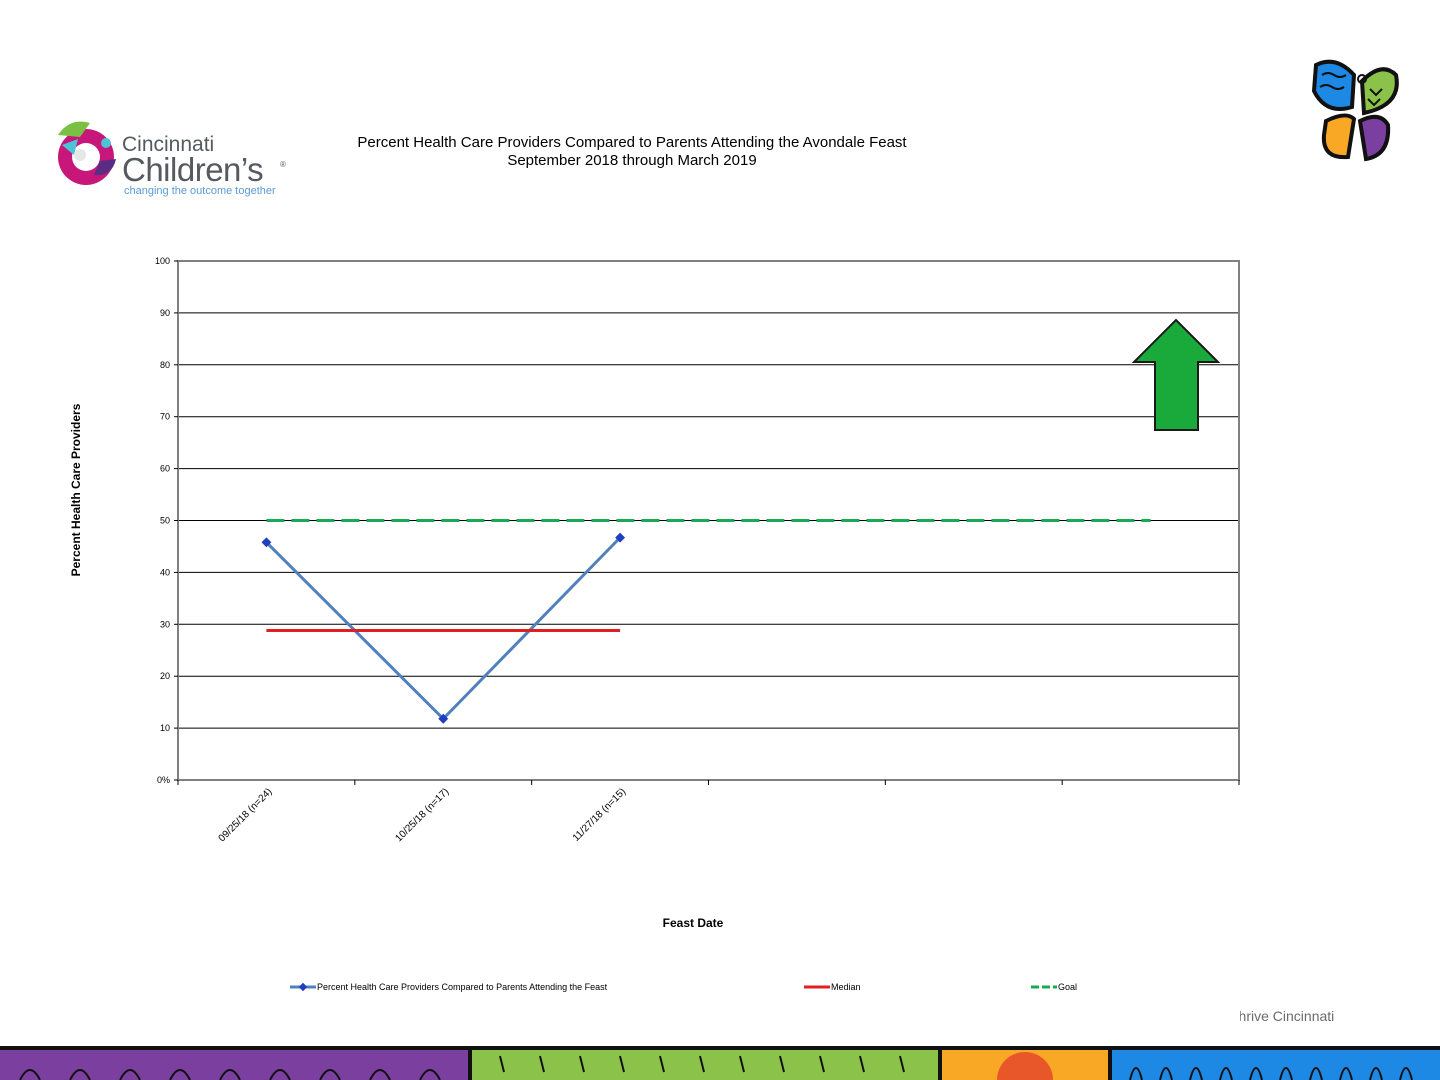  Describe the element at coordinates (163, 780) in the screenshot. I see `y-tick-label: 0%` at that location.